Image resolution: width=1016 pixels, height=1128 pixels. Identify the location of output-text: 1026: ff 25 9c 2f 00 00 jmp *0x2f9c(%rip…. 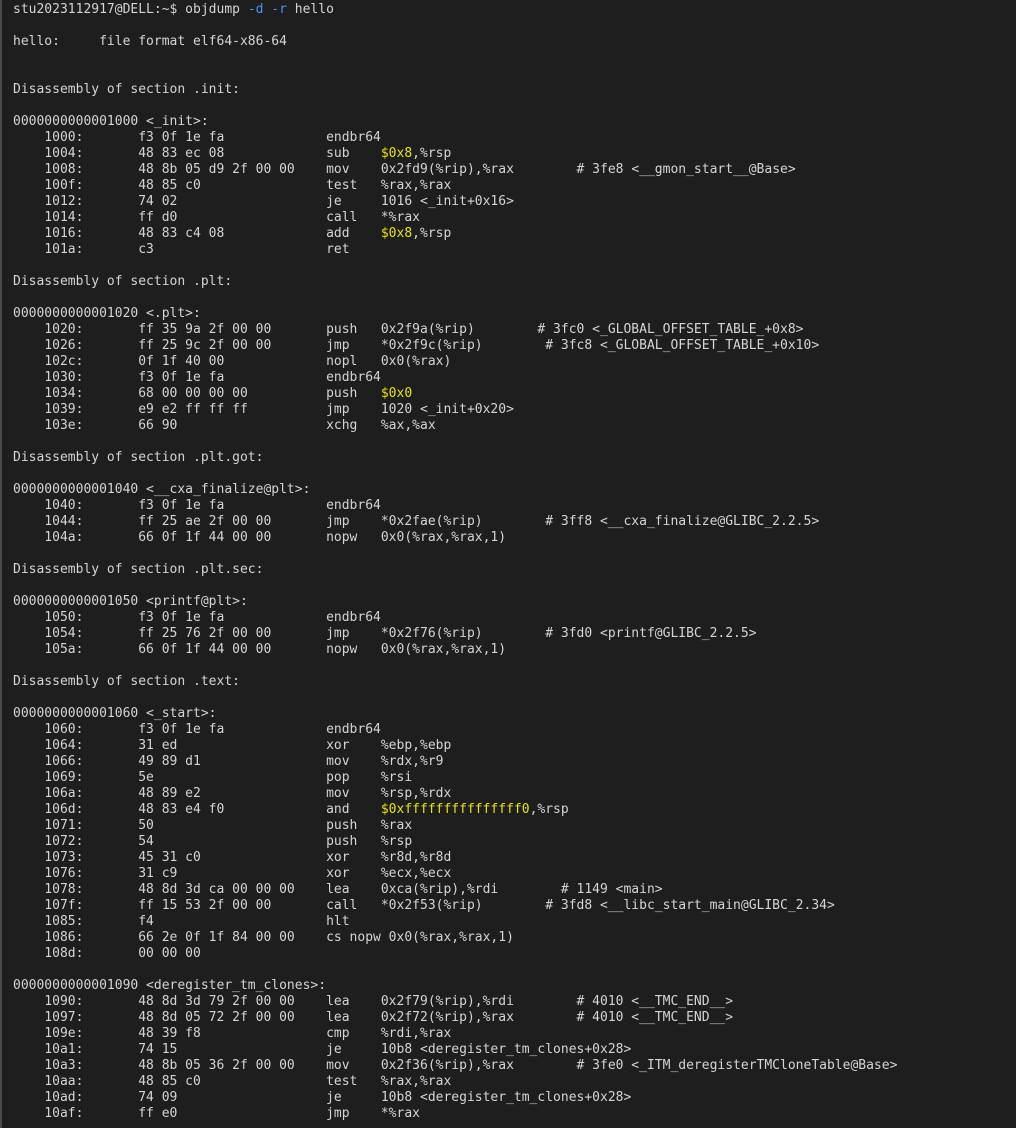
(416, 345).